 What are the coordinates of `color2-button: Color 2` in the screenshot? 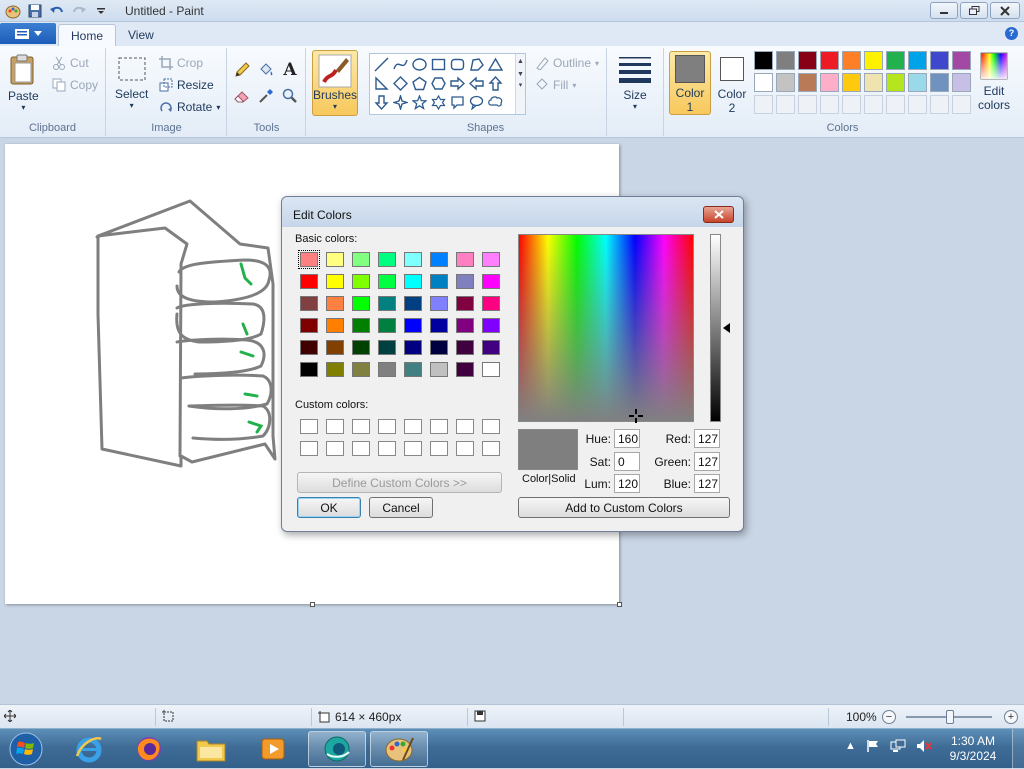 It's located at (732, 84).